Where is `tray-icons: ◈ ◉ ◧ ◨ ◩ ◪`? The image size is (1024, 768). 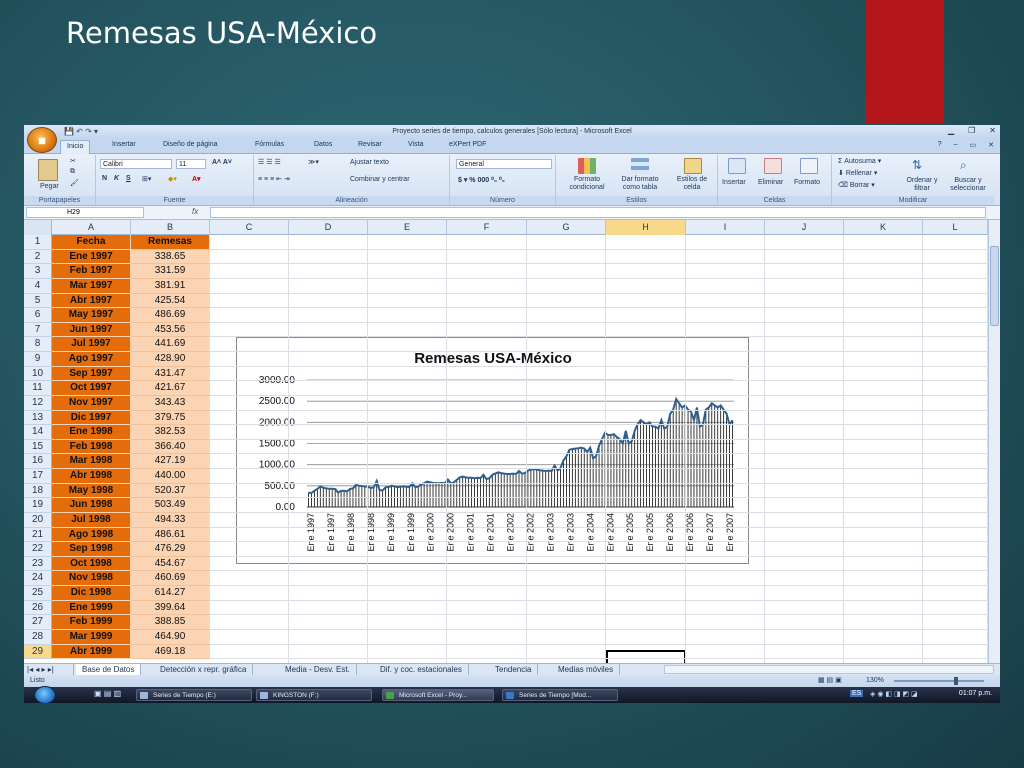 tray-icons: ◈ ◉ ◧ ◨ ◩ ◪ is located at coordinates (894, 694).